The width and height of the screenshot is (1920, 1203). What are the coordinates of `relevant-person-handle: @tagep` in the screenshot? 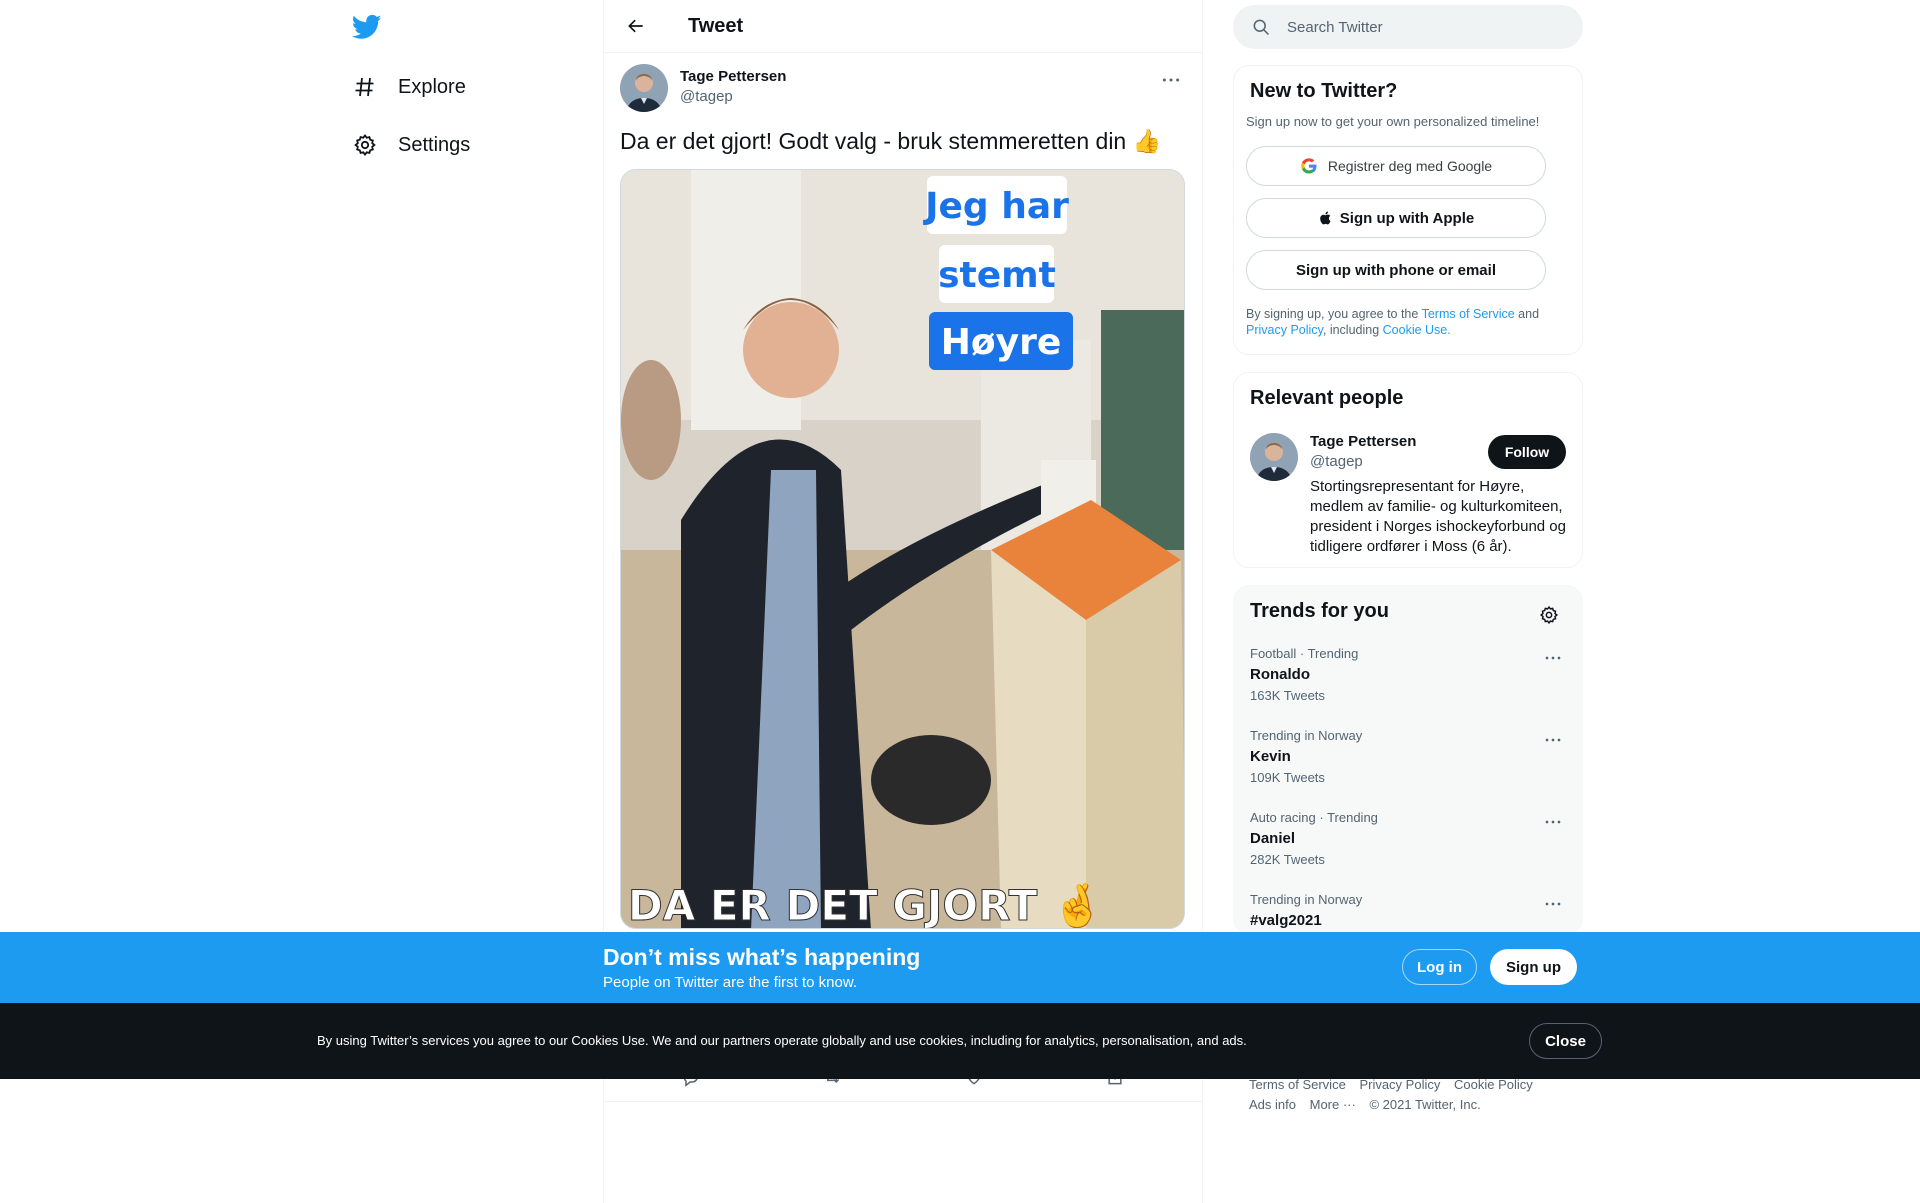 It's located at (1336, 461).